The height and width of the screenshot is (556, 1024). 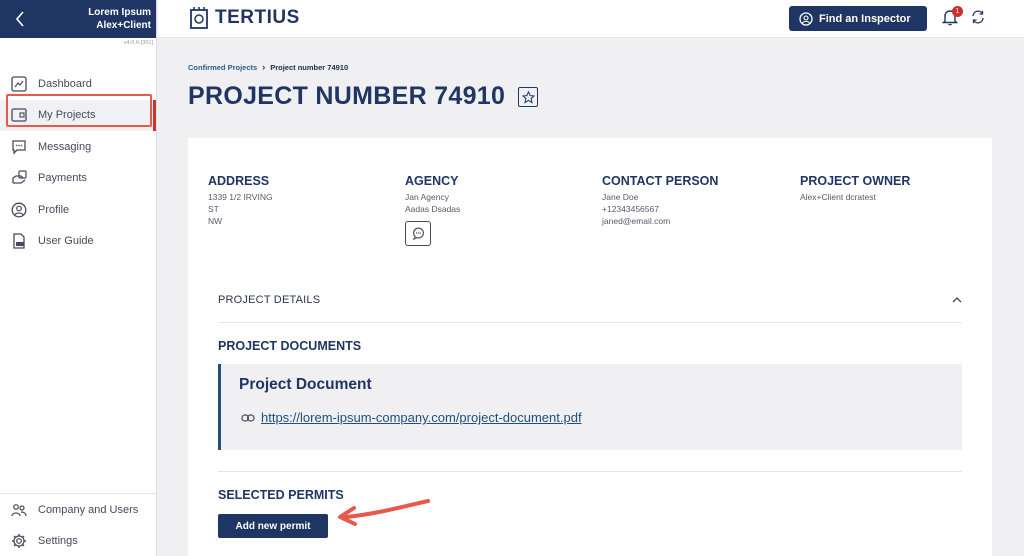 I want to click on address-line: 1339 1/2 IRVING, so click(x=240, y=197).